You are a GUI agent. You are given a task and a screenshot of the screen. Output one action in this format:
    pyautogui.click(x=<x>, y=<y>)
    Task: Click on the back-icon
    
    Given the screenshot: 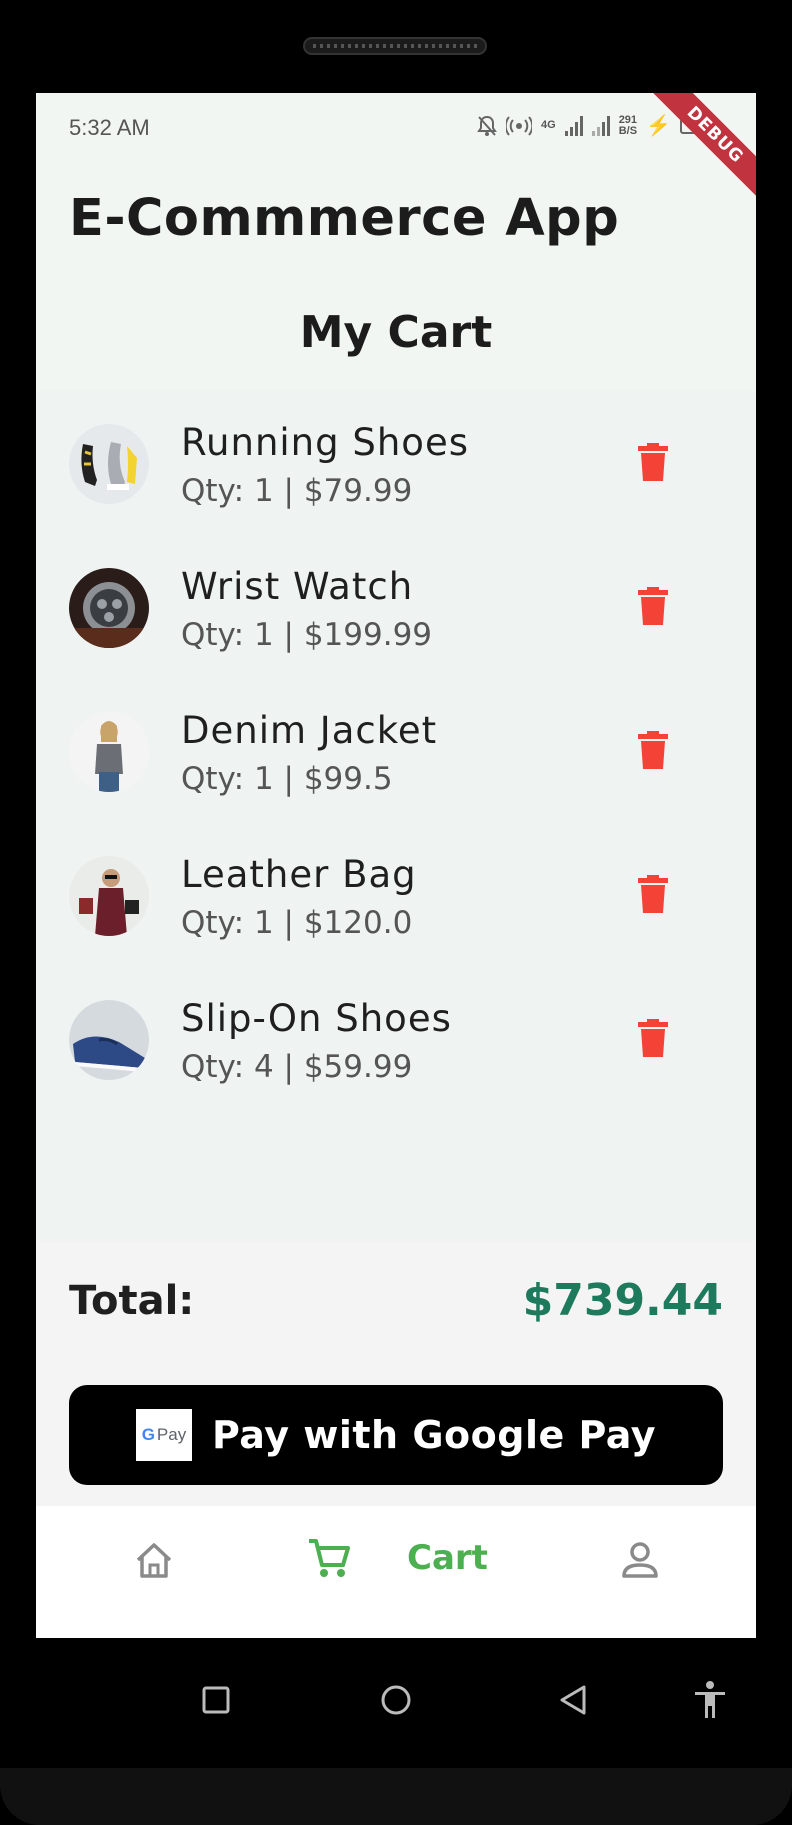 What is the action you would take?
    pyautogui.click(x=573, y=1700)
    